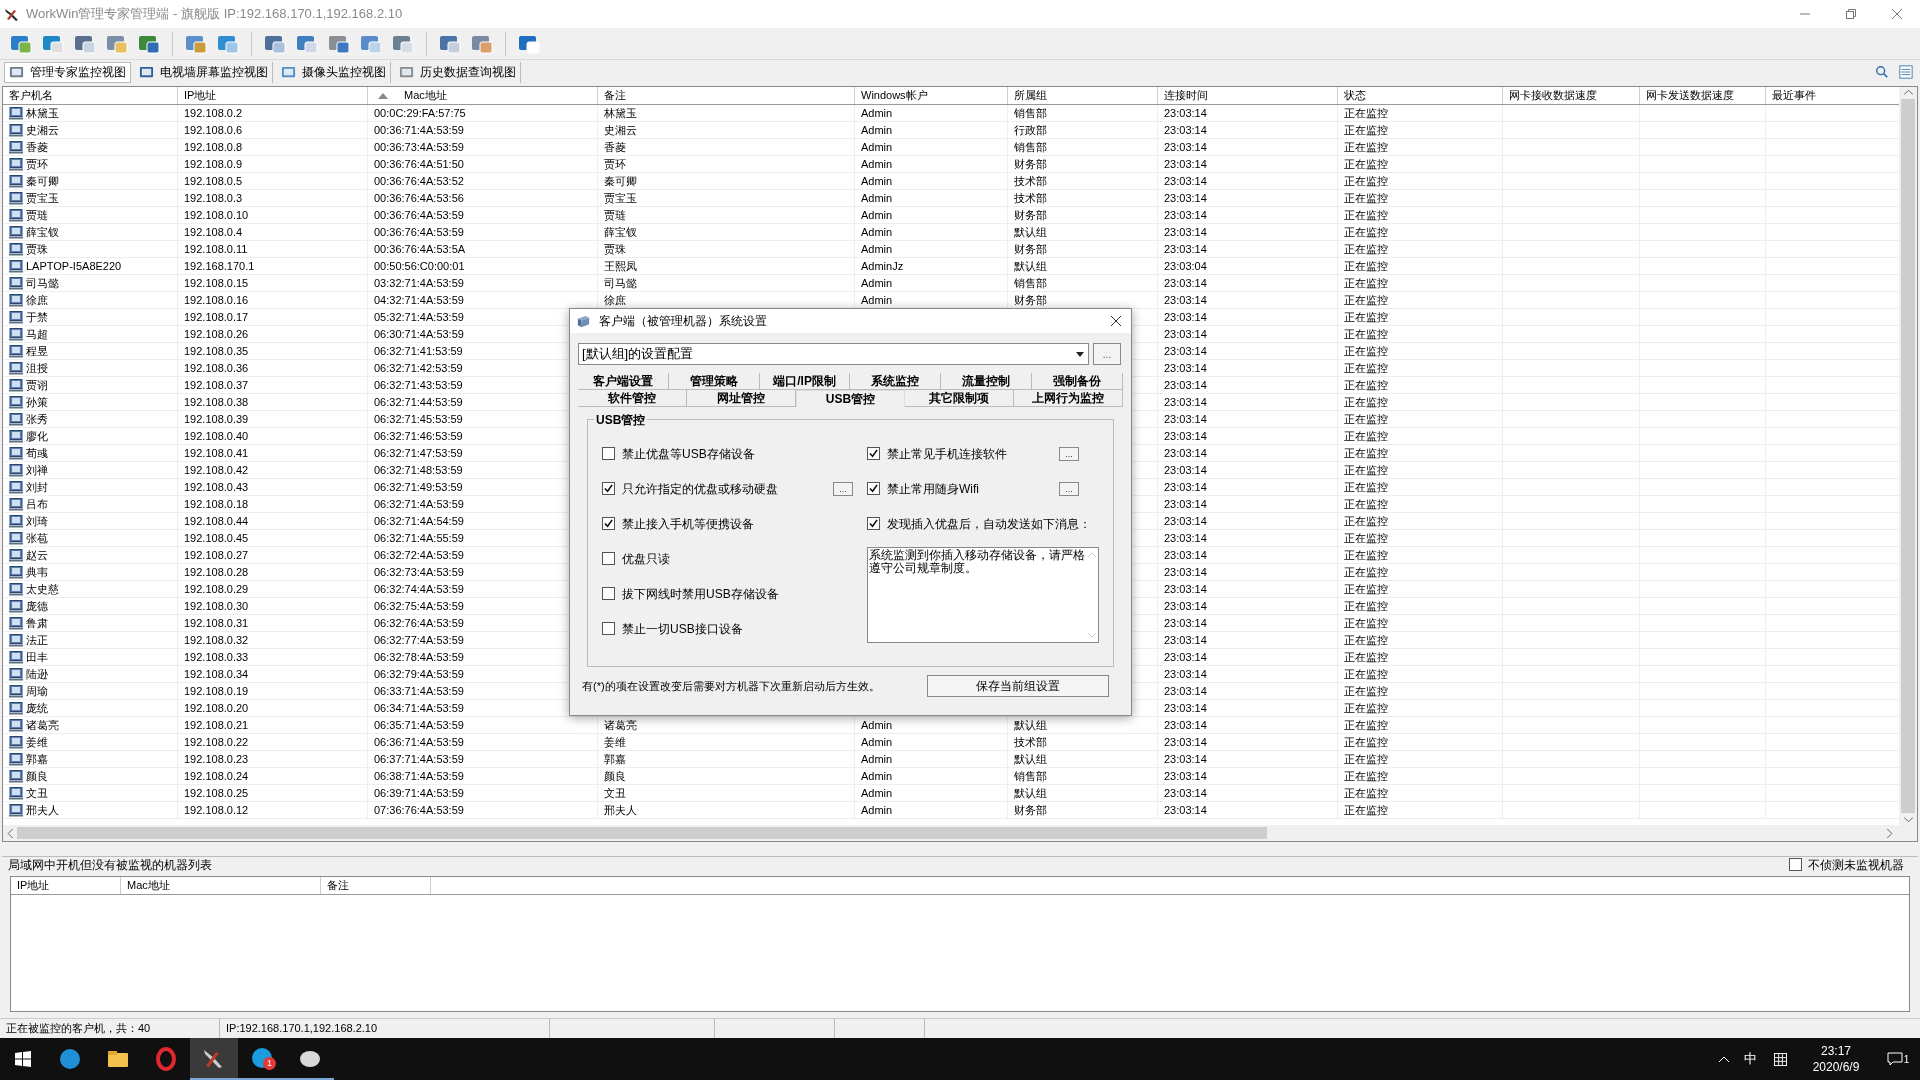 This screenshot has height=1080, width=1920. Describe the element at coordinates (615, 147) in the screenshot. I see `table-cell-text: 香菱` at that location.